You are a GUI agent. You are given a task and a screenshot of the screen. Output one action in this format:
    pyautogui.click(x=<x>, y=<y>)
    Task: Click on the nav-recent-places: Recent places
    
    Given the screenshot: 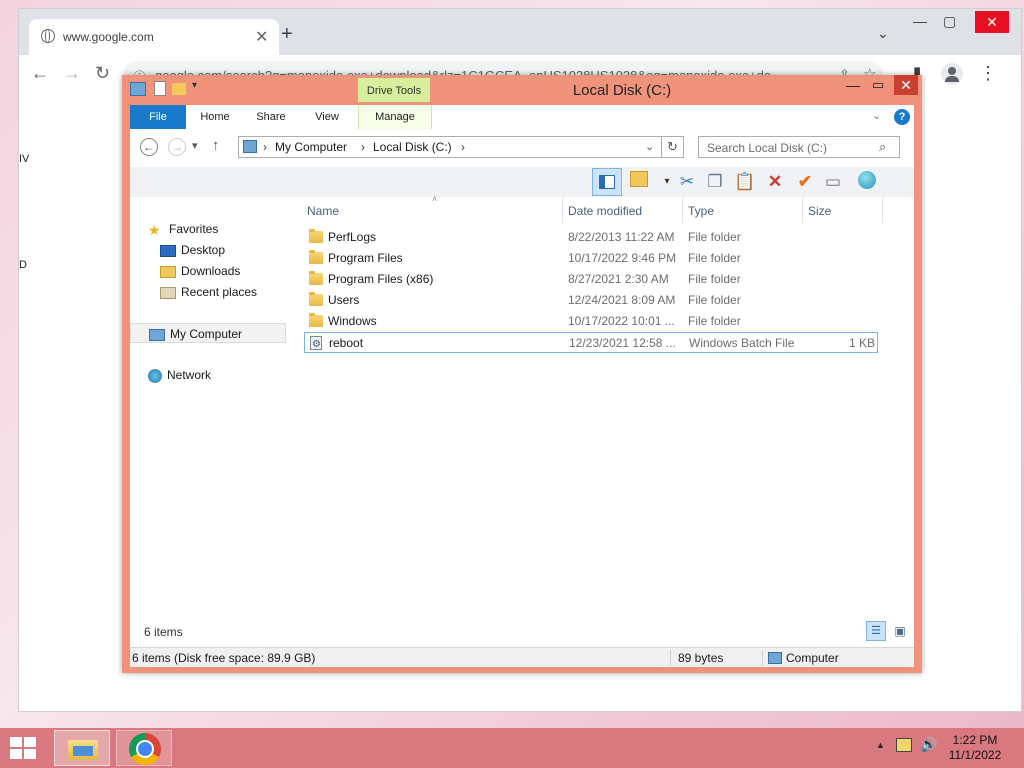 What is the action you would take?
    pyautogui.click(x=208, y=292)
    